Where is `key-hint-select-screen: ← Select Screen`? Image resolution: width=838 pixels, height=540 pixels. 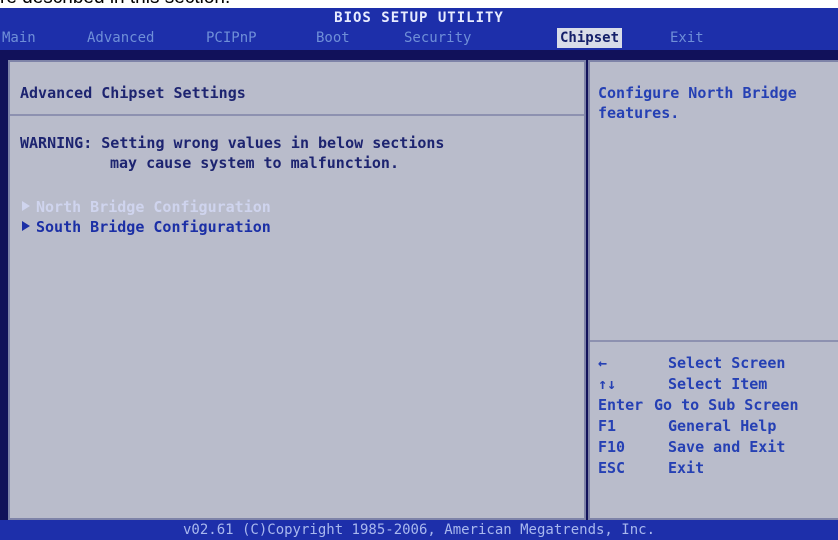
key-hint-select-screen: ← Select Screen is located at coordinates (692, 363).